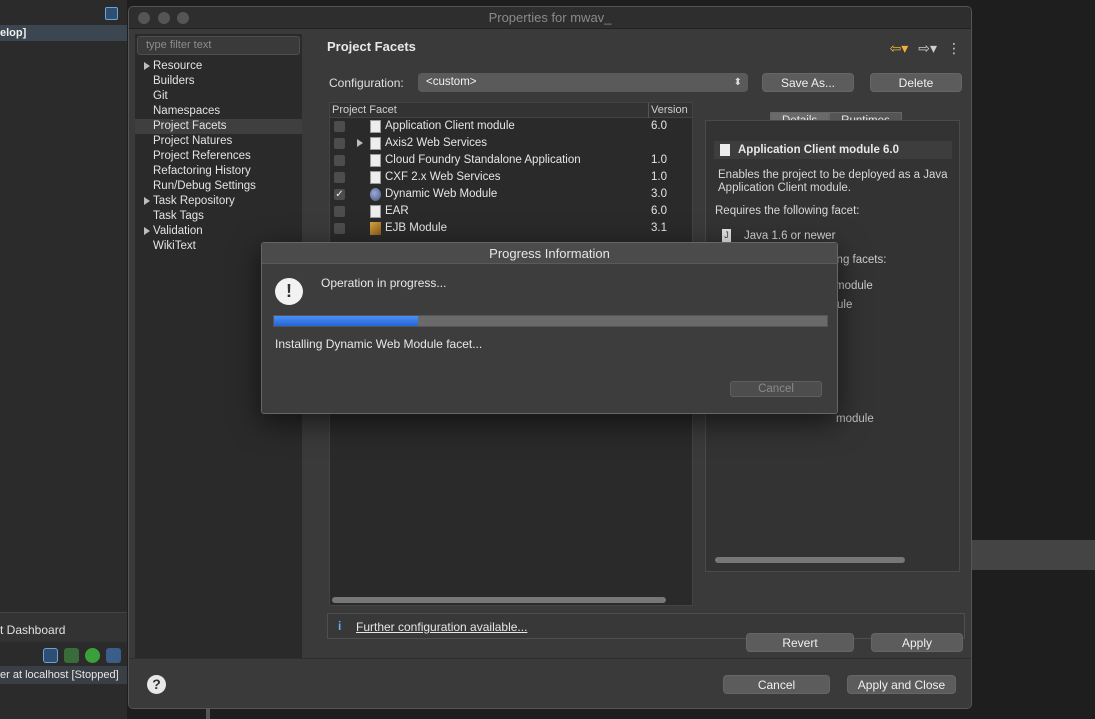  I want to click on facet-version: 1.0, so click(659, 160).